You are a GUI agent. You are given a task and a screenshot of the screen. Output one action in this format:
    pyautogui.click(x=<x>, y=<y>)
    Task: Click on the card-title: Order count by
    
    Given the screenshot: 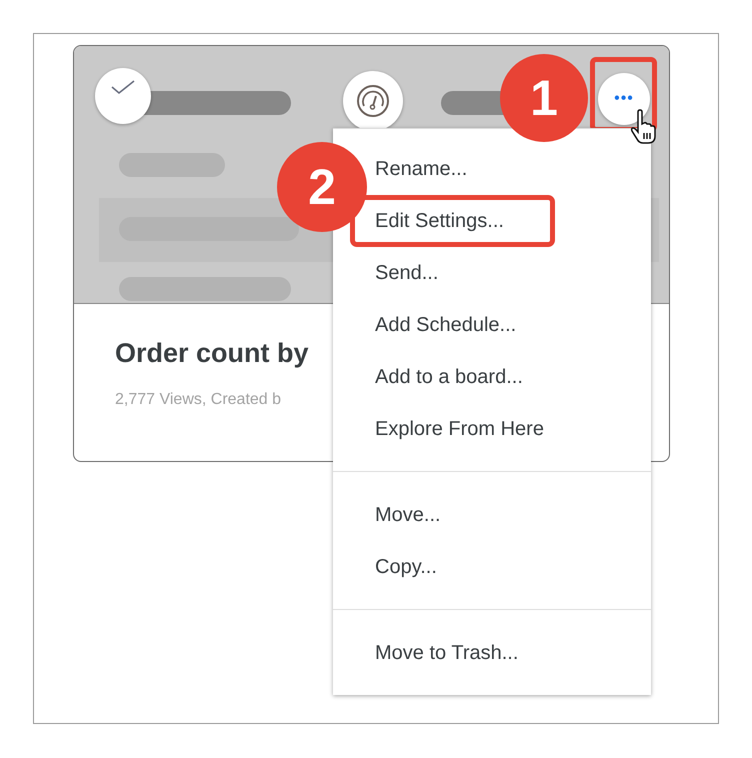 What is the action you would take?
    pyautogui.click(x=212, y=353)
    